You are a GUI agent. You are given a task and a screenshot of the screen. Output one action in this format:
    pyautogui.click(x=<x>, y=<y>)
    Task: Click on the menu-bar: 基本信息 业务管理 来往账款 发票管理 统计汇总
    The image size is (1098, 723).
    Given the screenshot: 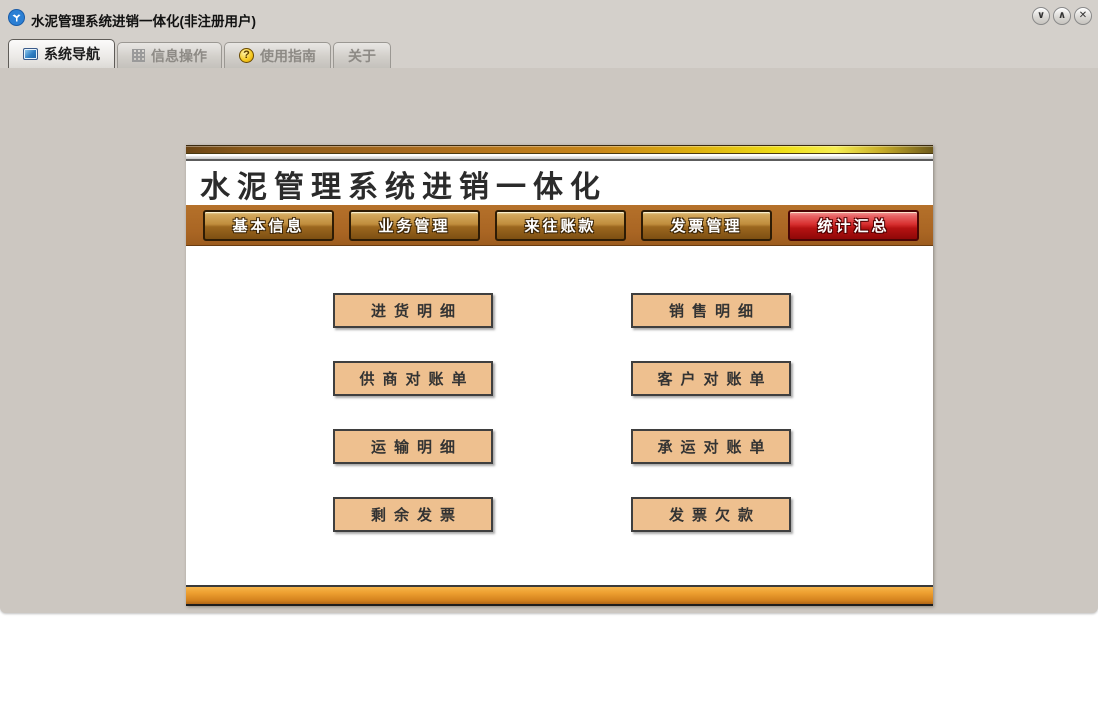 What is the action you would take?
    pyautogui.click(x=559, y=225)
    